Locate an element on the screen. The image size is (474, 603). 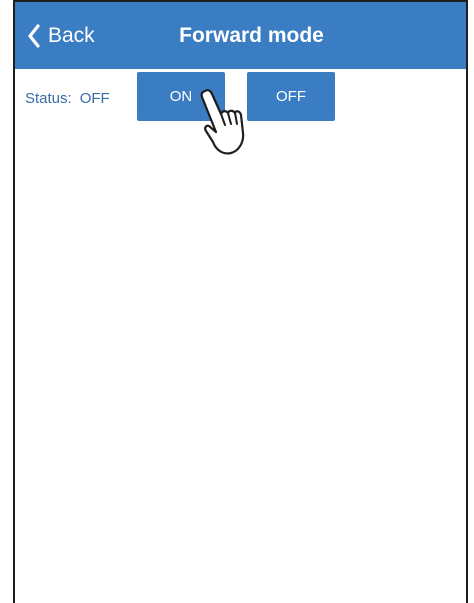
chevron-left-icon is located at coordinates (34, 36).